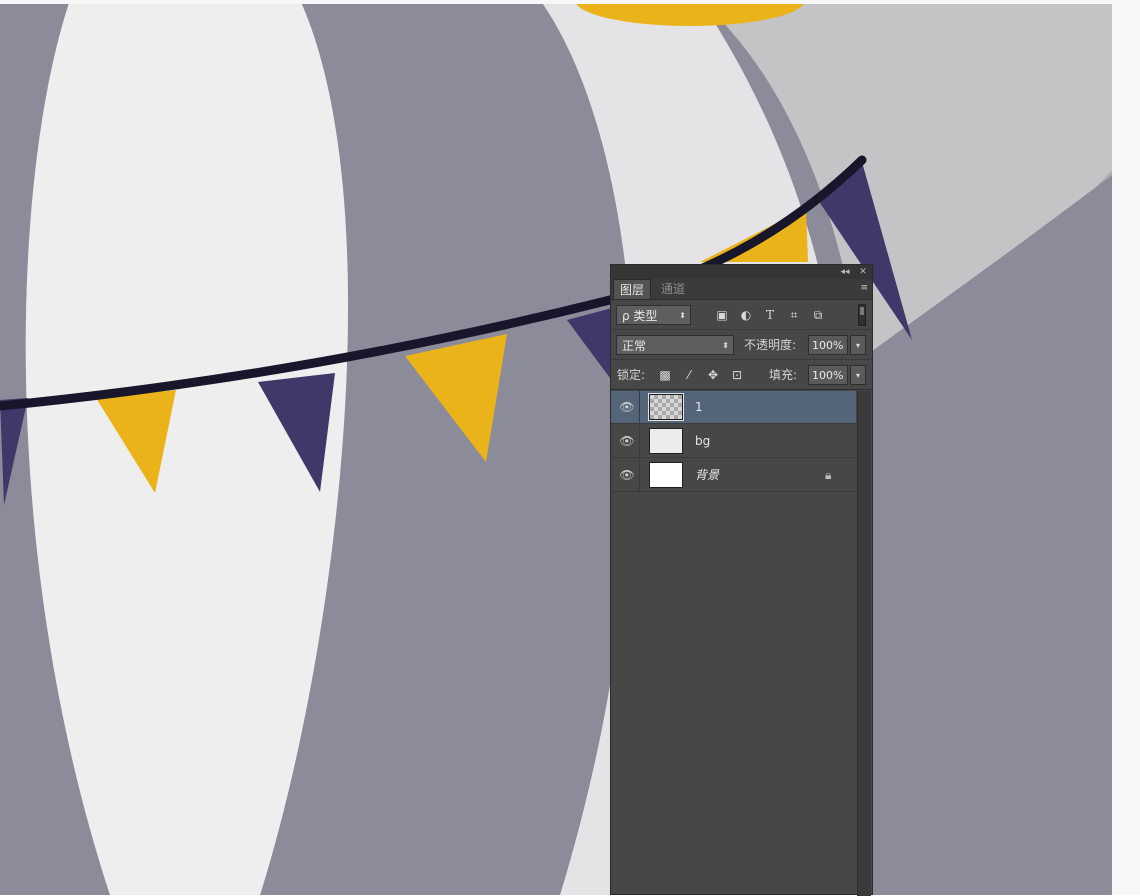 This screenshot has width=1140, height=896. What do you see at coordinates (634, 346) in the screenshot?
I see `blend-mode-value: 正常` at bounding box center [634, 346].